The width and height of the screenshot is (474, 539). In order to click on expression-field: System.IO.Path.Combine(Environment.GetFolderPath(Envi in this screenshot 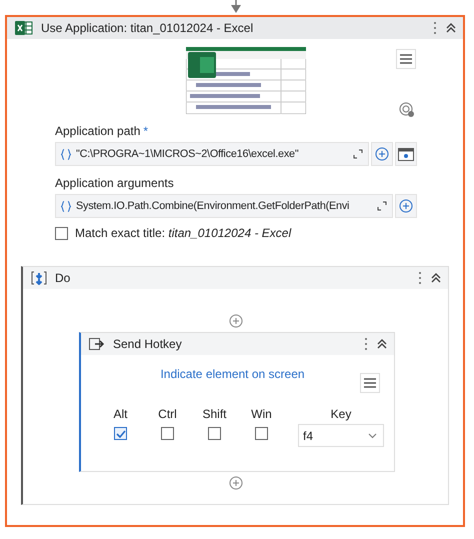, I will do `click(224, 206)`.